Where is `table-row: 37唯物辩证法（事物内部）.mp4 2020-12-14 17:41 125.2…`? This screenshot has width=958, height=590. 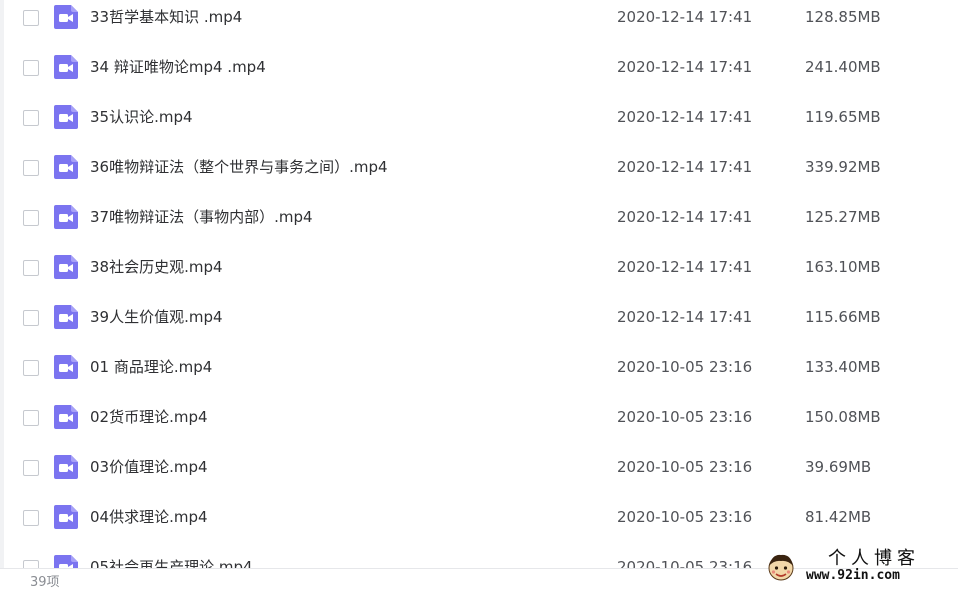
table-row: 37唯物辩证法（事物内部）.mp4 2020-12-14 17:41 125.2… is located at coordinates (479, 225).